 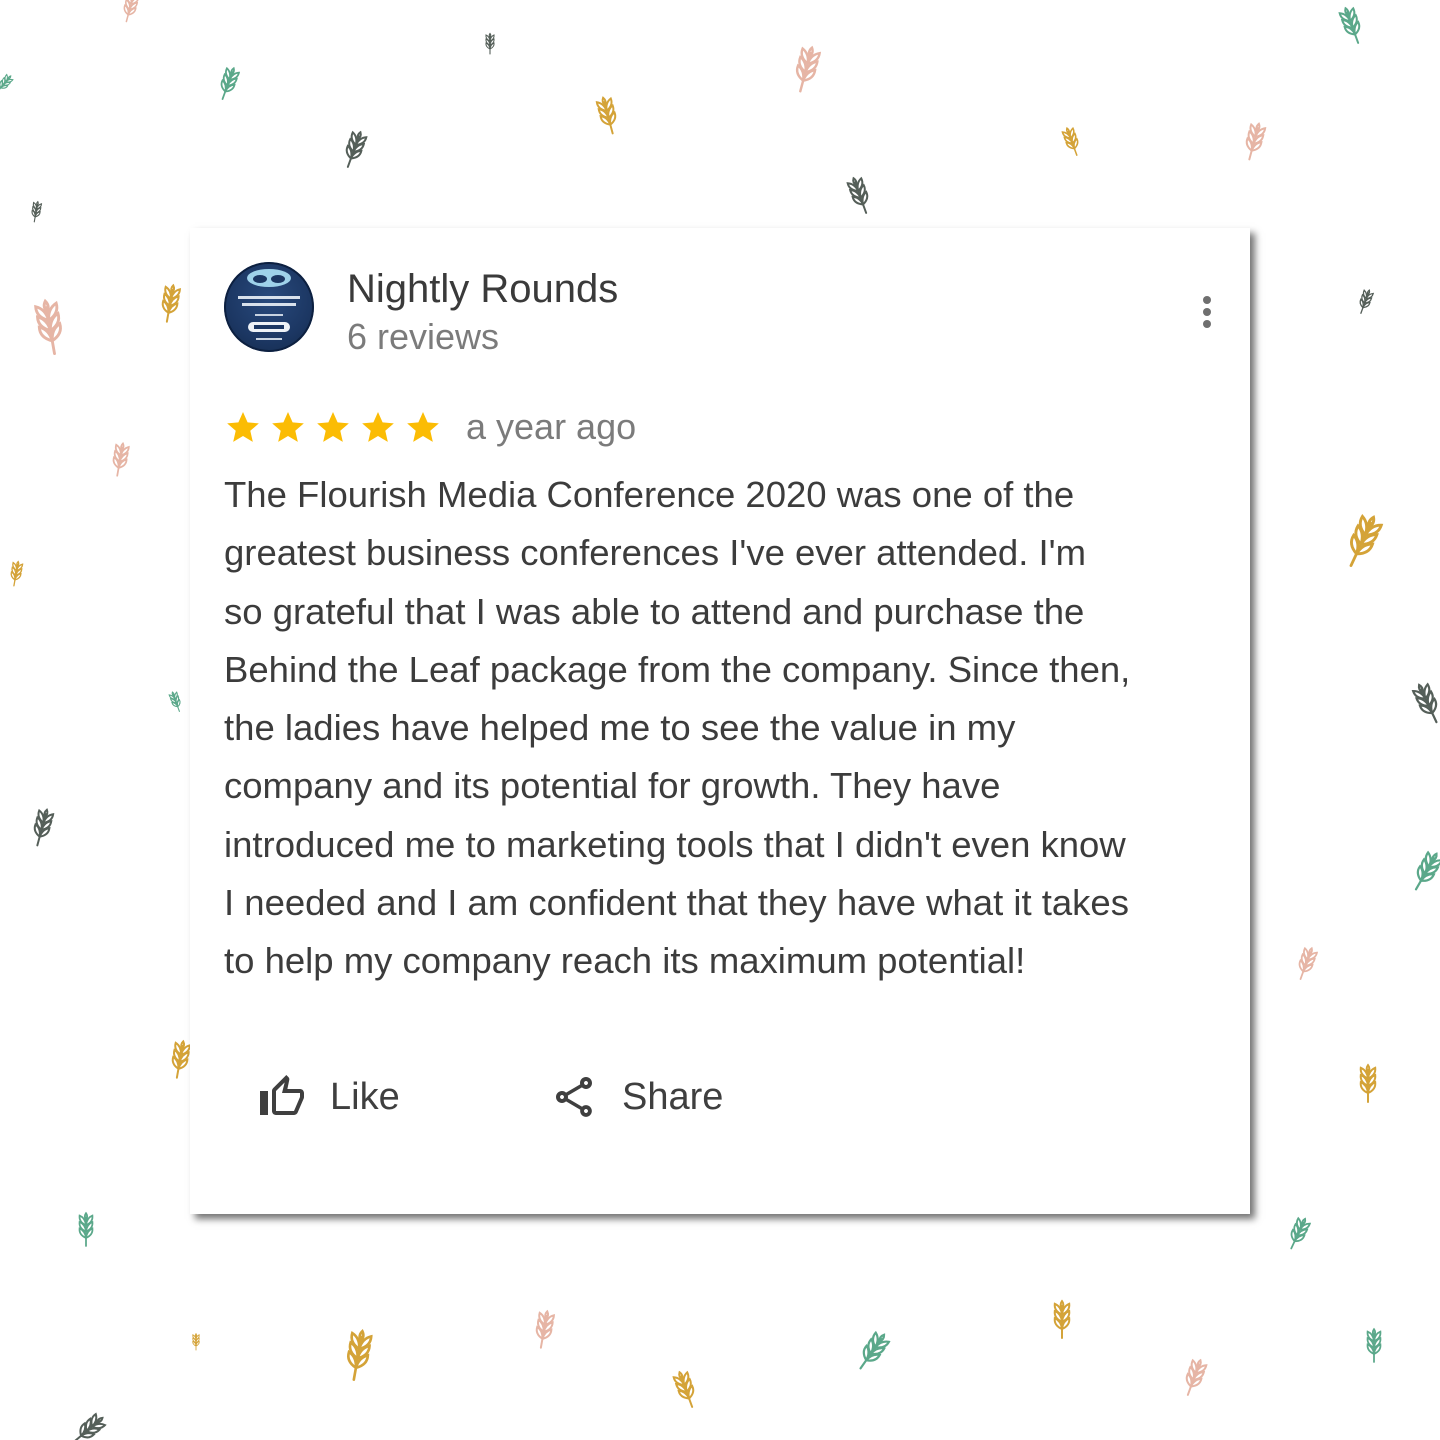 I want to click on more-options-button, so click(x=1208, y=312).